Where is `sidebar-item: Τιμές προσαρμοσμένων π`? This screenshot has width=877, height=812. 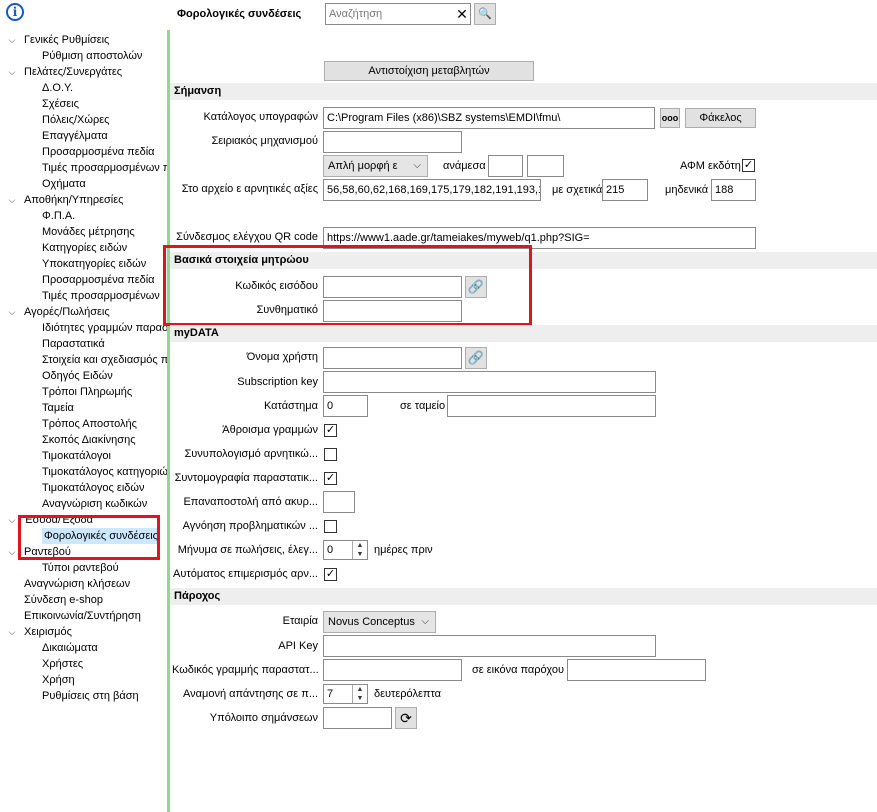 sidebar-item: Τιμές προσαρμοσμένων π is located at coordinates (83, 168).